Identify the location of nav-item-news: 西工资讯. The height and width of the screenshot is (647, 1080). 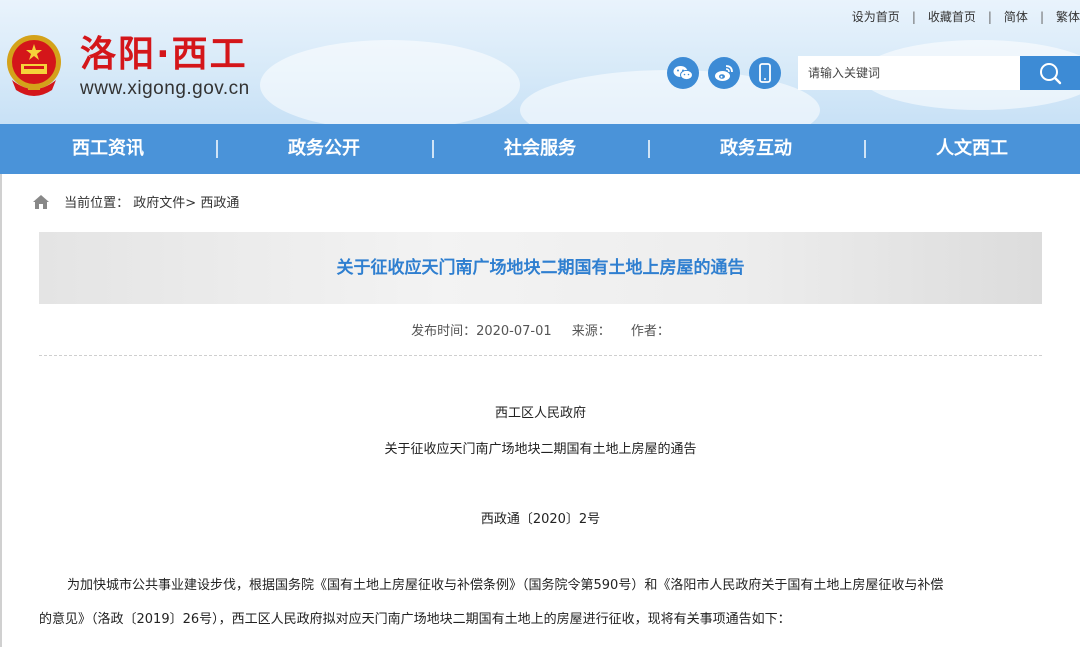
(108, 149).